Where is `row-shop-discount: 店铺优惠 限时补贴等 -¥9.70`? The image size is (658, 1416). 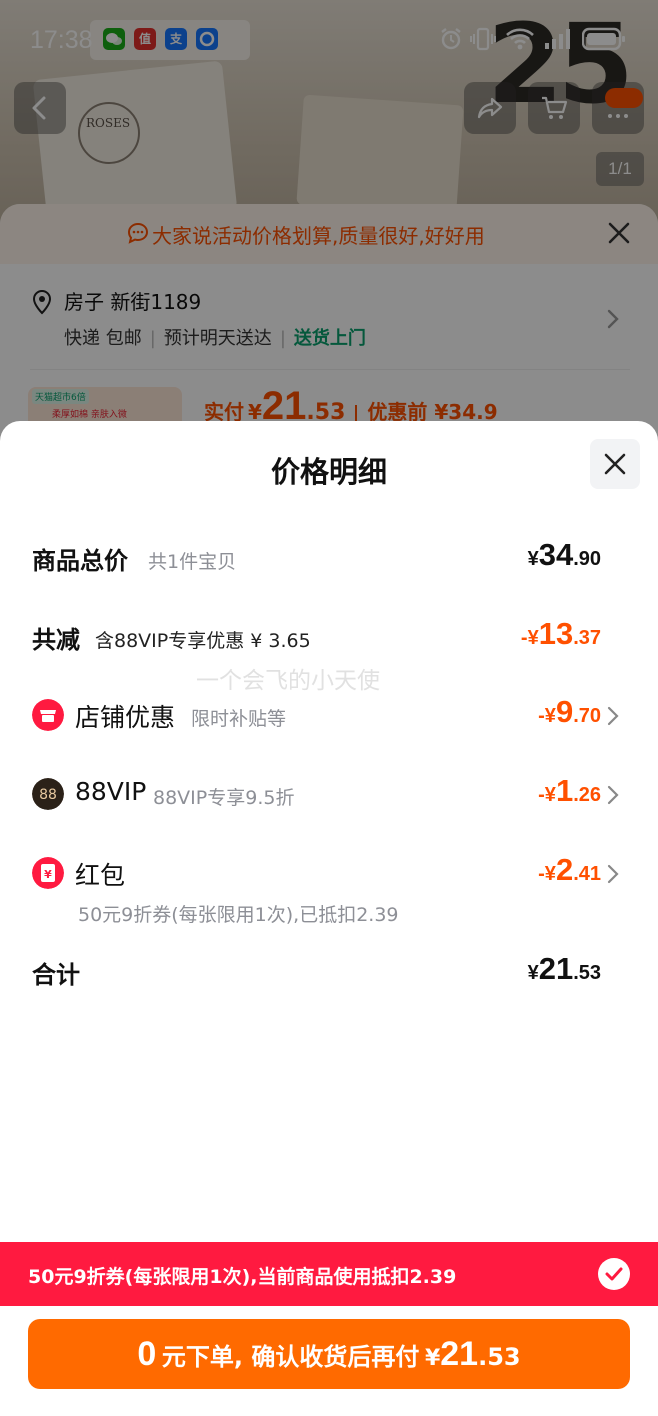
row-shop-discount: 店铺优惠 限时补贴等 -¥9.70 is located at coordinates (329, 715).